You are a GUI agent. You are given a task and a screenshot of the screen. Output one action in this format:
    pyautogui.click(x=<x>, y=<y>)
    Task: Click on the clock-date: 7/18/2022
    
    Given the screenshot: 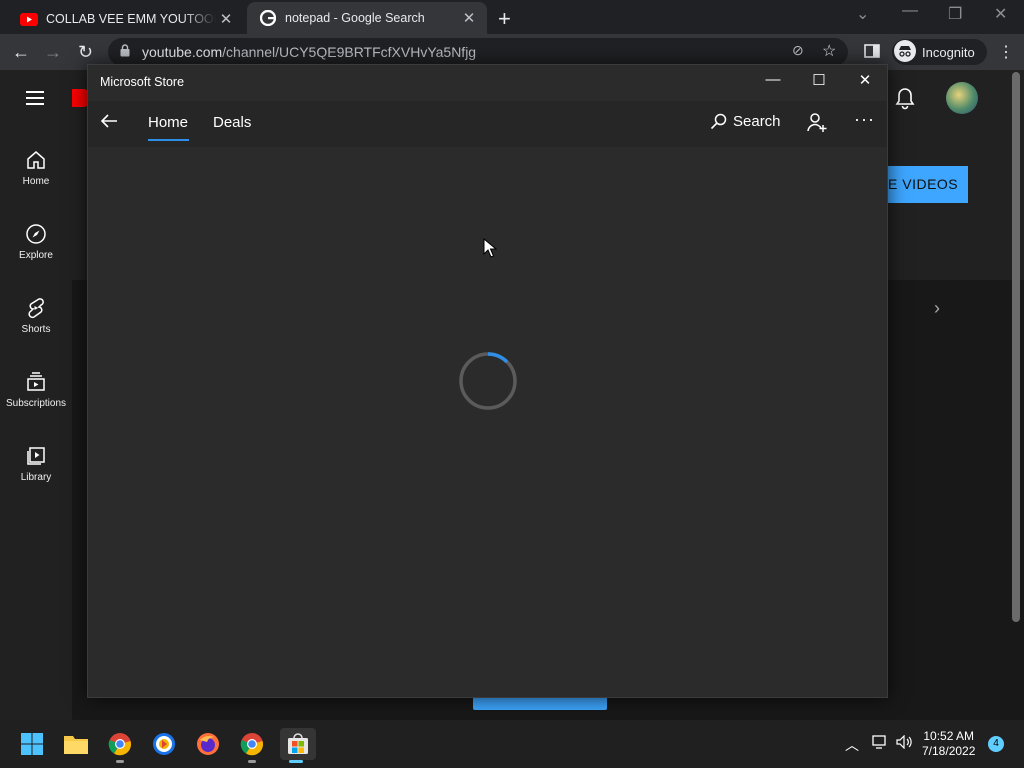 What is the action you would take?
    pyautogui.click(x=949, y=751)
    